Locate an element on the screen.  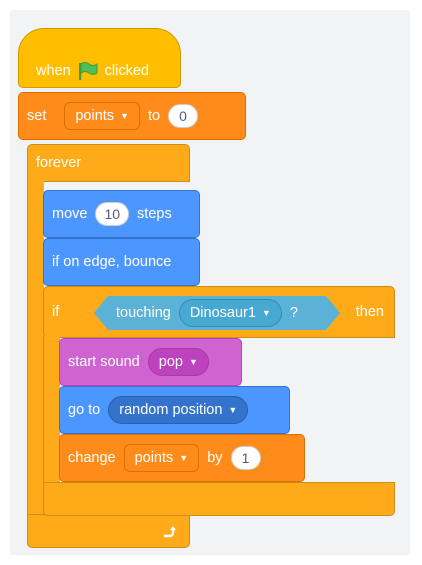
start-sound-label: start sound is located at coordinates (104, 362).